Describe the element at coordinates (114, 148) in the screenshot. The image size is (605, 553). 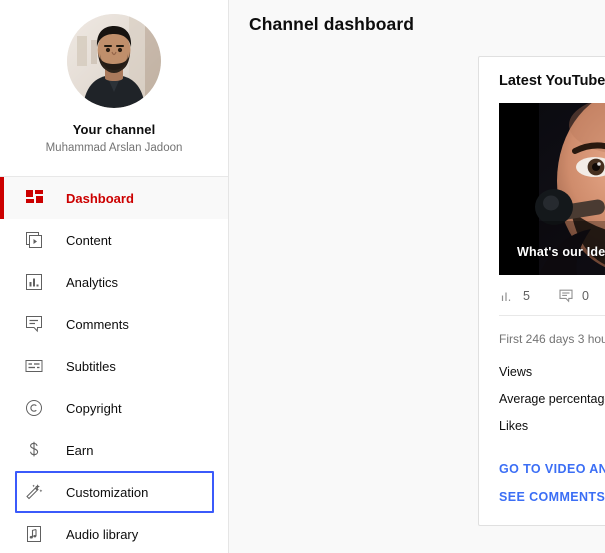
I see `channel-owner: Muhammad Arslan Jadoon` at that location.